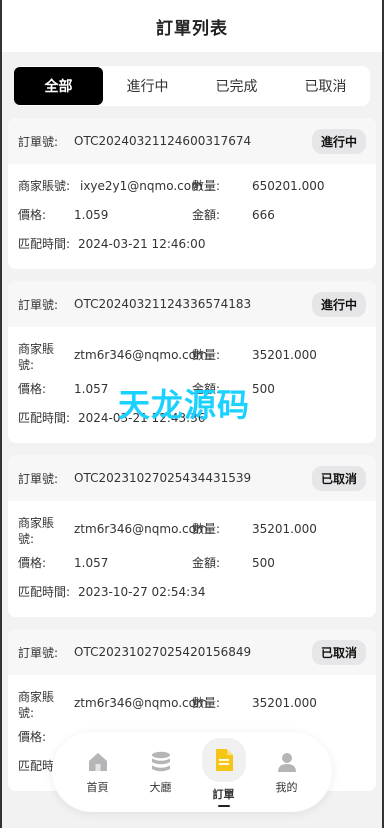 This screenshot has height=828, width=384. What do you see at coordinates (163, 478) in the screenshot?
I see `order-no-value: OTC20231027025434431539` at bounding box center [163, 478].